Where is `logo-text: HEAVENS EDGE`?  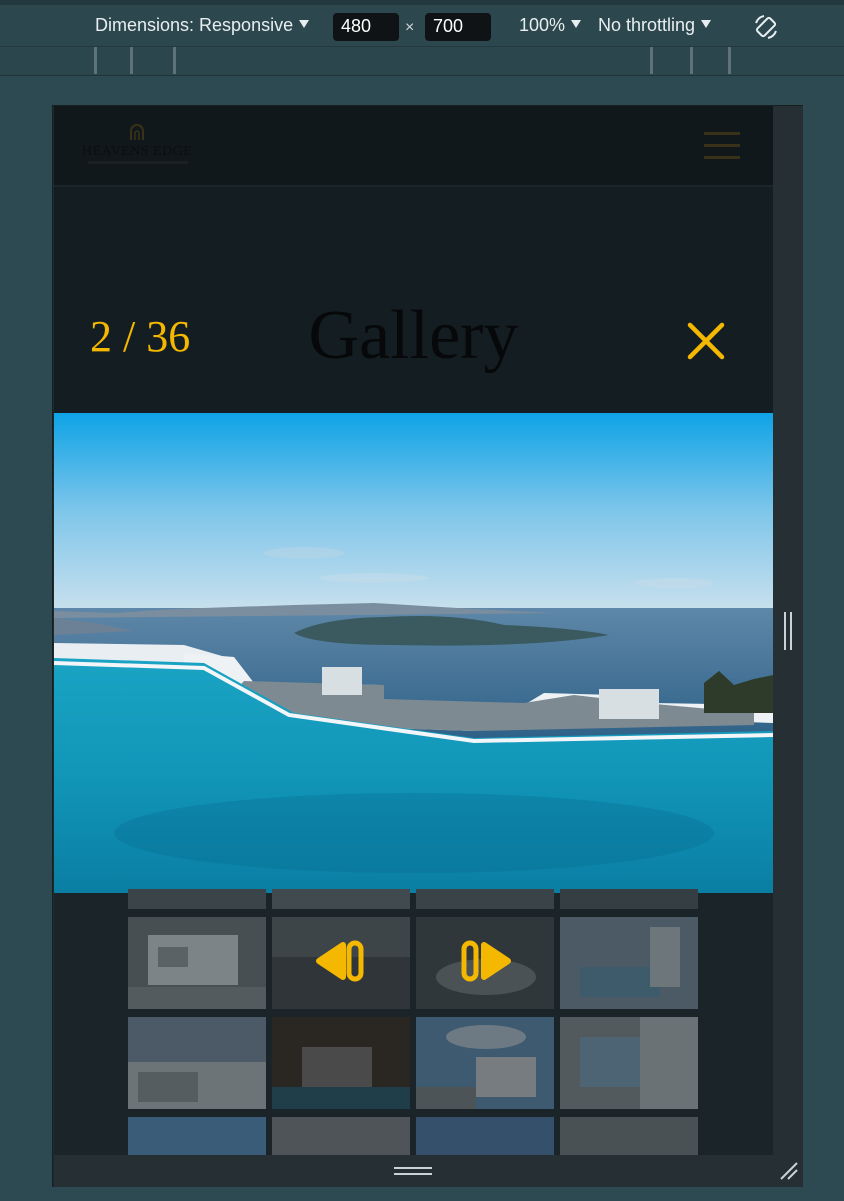
logo-text: HEAVENS EDGE is located at coordinates (137, 151).